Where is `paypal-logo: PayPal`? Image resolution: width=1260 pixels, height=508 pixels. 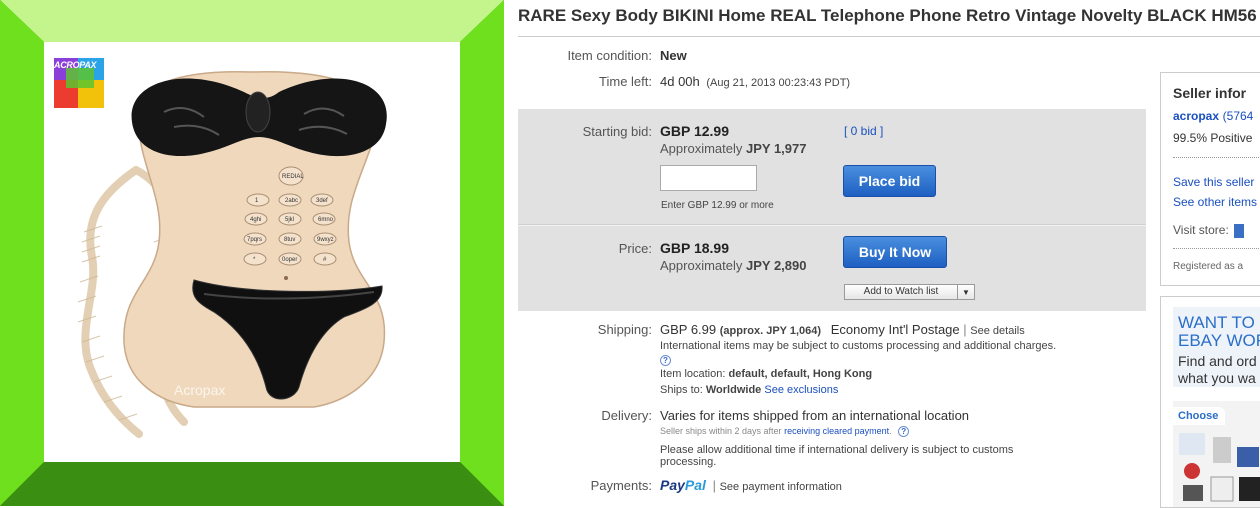
paypal-logo: PayPal is located at coordinates (683, 485).